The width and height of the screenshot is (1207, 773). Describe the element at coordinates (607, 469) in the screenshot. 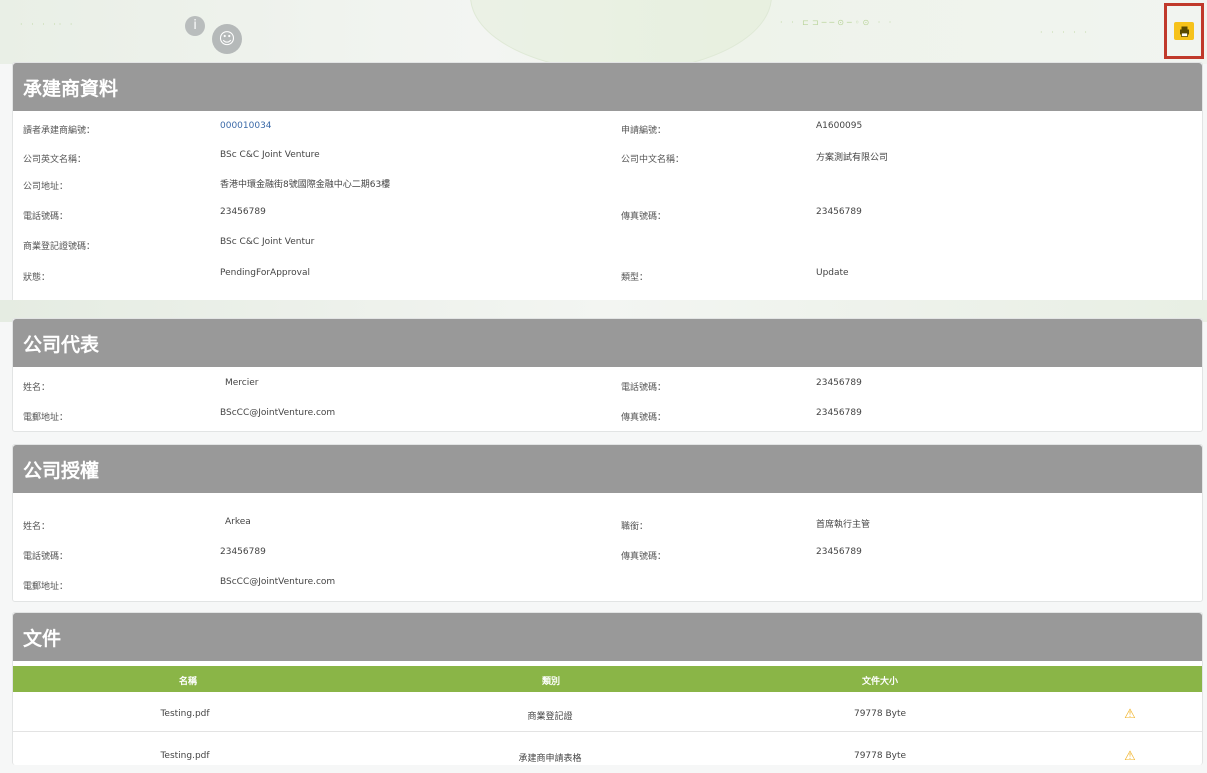

I see `authorization-section-title: 公司授權` at that location.